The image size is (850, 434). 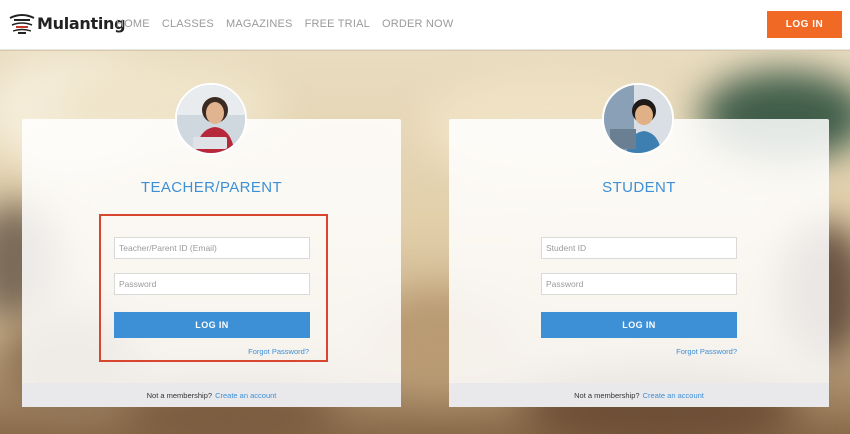 I want to click on nav-home: HOME, so click(x=133, y=24).